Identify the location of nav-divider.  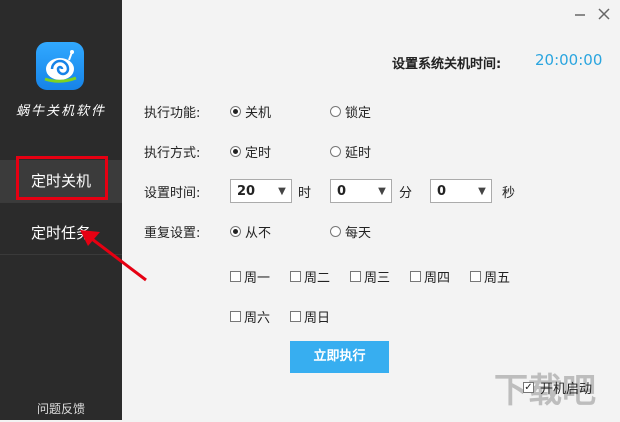
(61, 202).